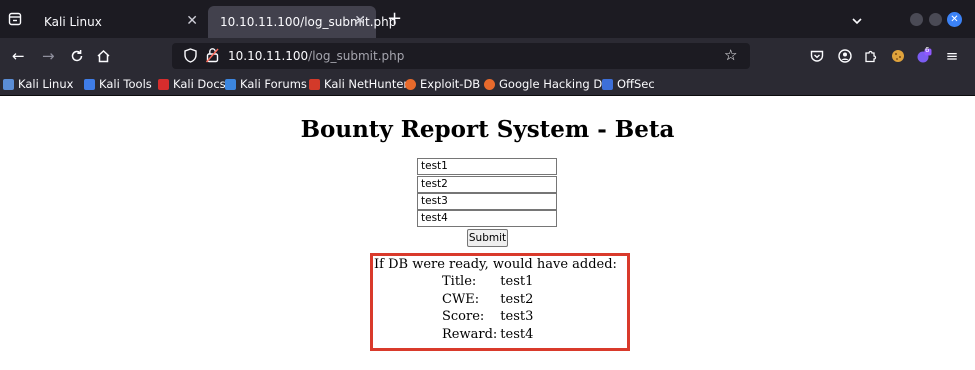 This screenshot has height=370, width=975. Describe the element at coordinates (394, 18) in the screenshot. I see `new-tab-icon: +` at that location.